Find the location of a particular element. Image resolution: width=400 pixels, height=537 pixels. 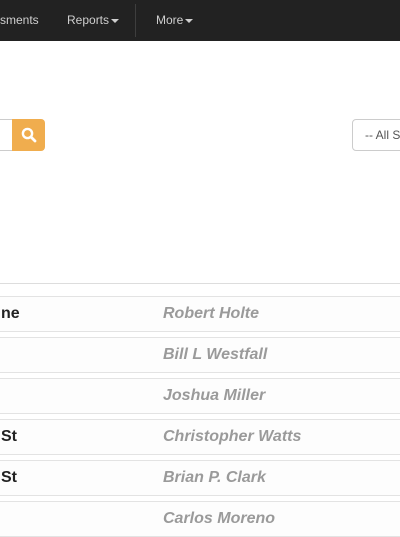

row-person: Brian P. Clark is located at coordinates (214, 477).